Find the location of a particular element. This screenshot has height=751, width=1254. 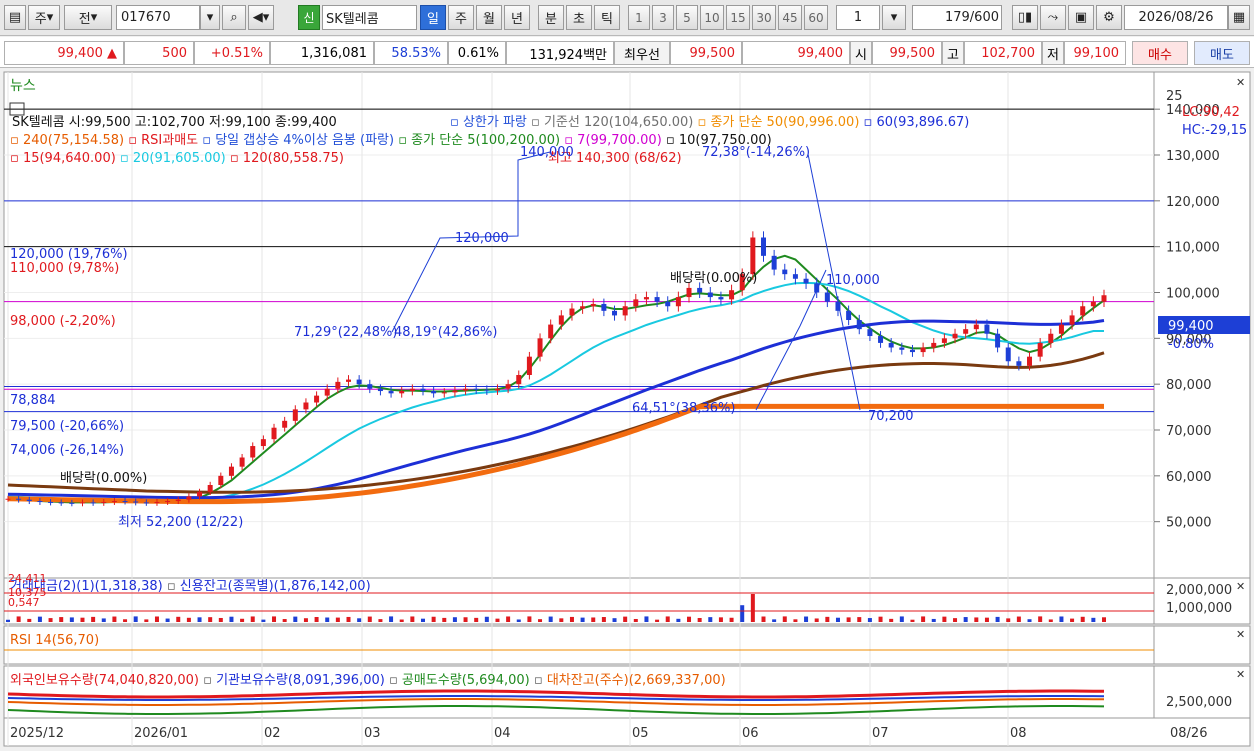

period-tab-second: 초 is located at coordinates (579, 17).